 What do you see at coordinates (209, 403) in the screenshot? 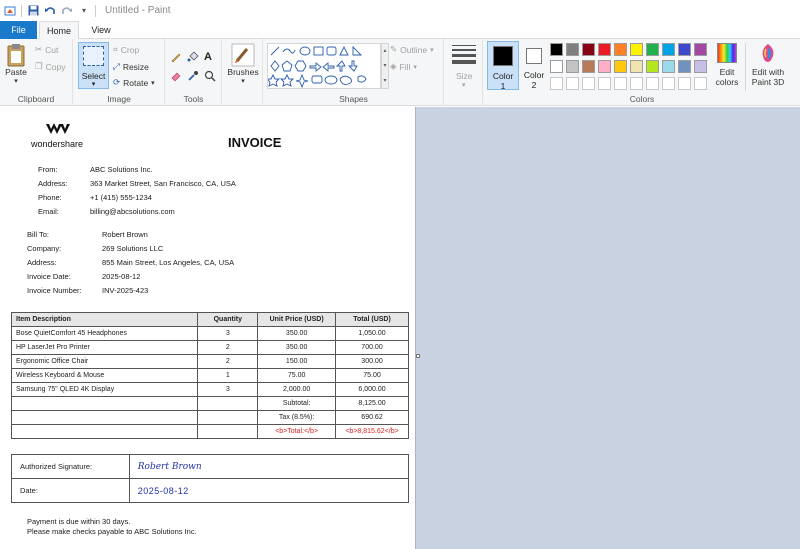
I see `subtotal-row: Subtotal: 8,125.00` at bounding box center [209, 403].